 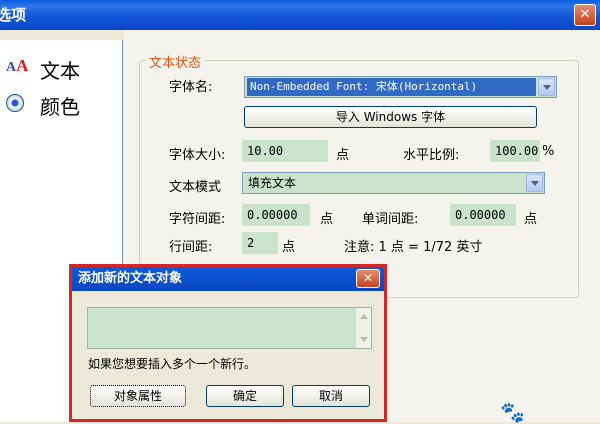 I want to click on ok-button: 确定, so click(x=245, y=396).